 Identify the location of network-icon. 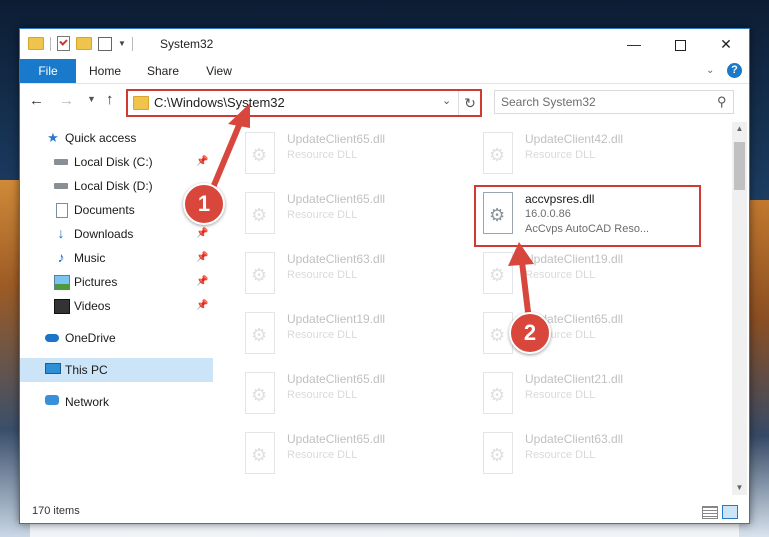
(52, 400).